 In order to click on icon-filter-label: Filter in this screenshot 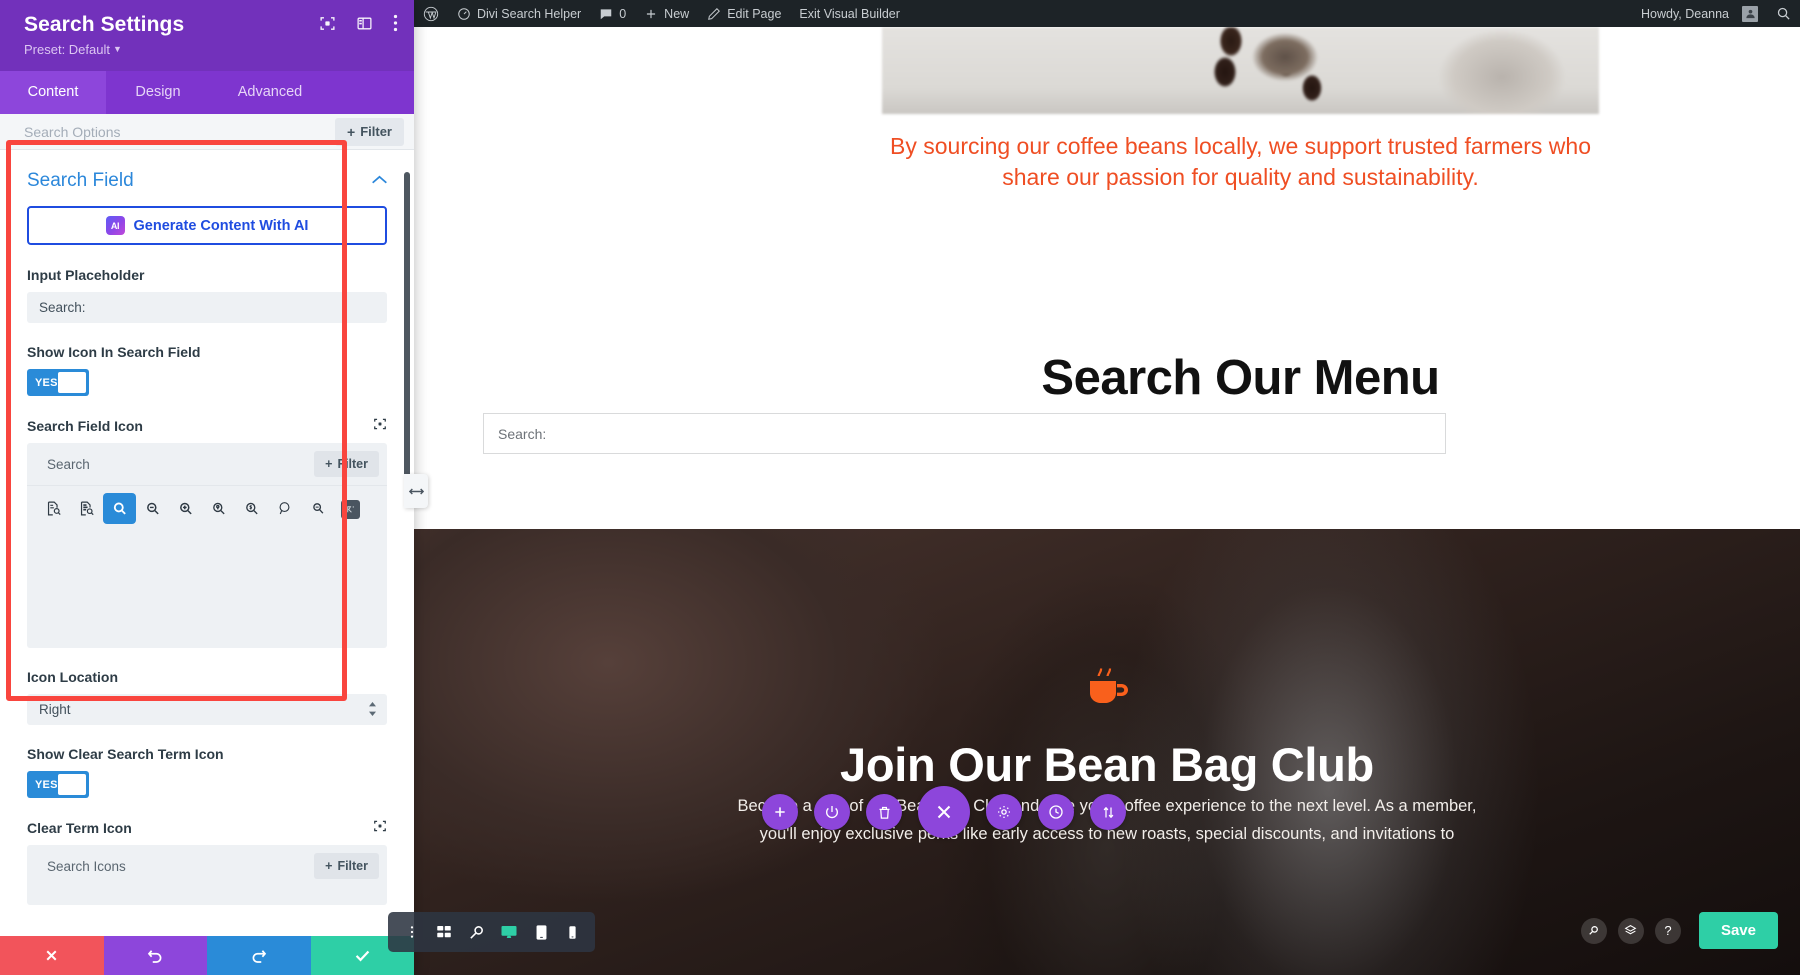, I will do `click(352, 464)`.